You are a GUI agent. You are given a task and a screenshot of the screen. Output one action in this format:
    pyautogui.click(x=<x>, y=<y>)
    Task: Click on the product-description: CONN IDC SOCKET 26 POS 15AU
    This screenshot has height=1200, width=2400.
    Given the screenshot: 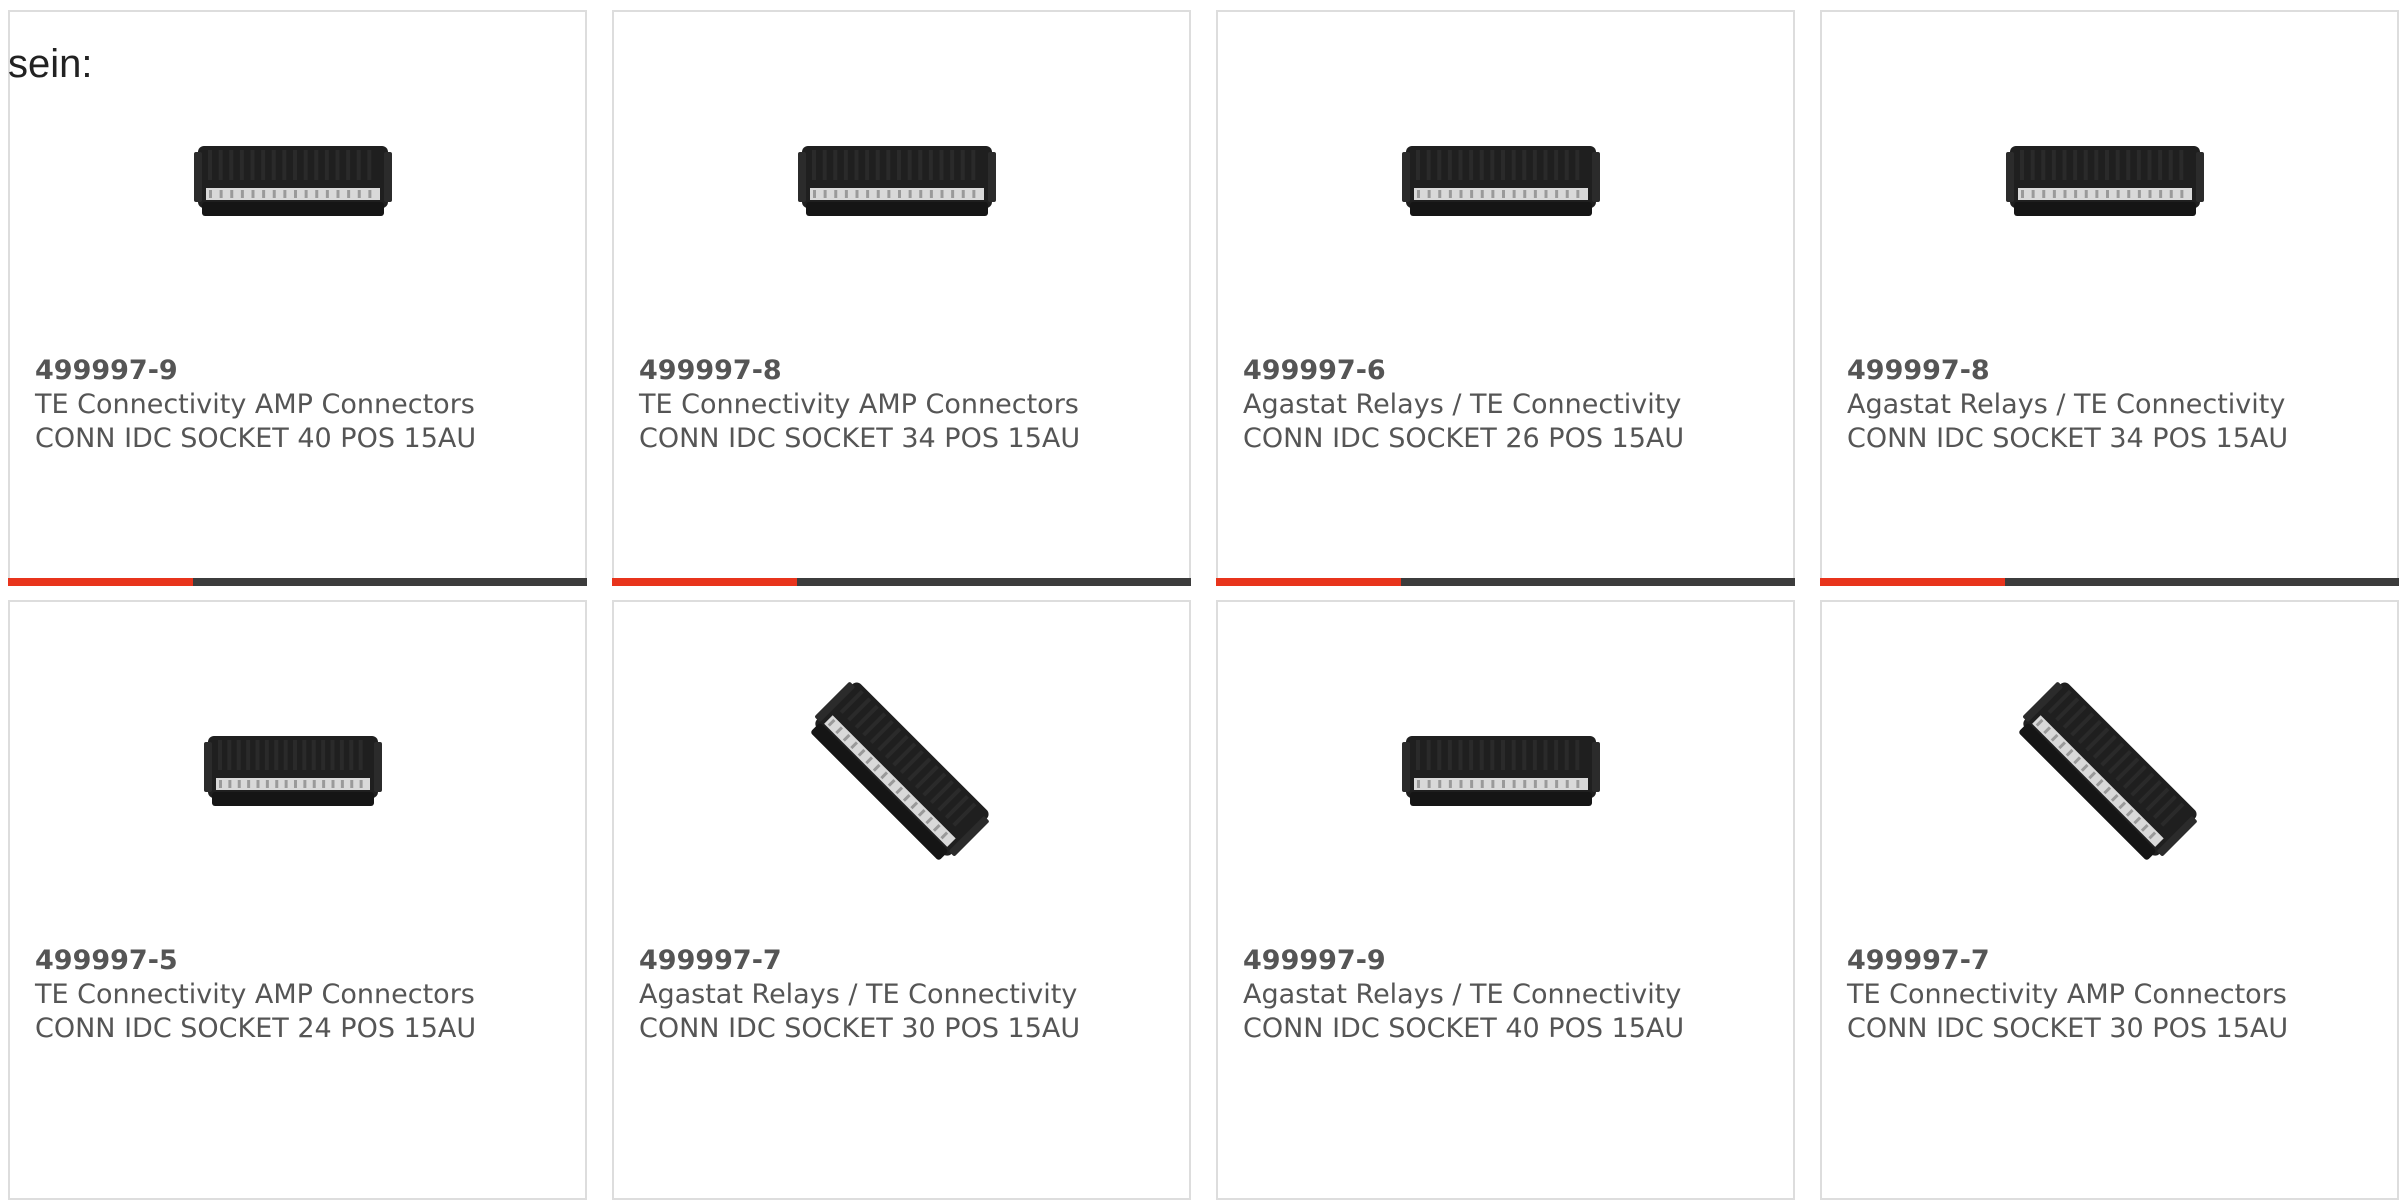 What is the action you would take?
    pyautogui.click(x=1464, y=438)
    